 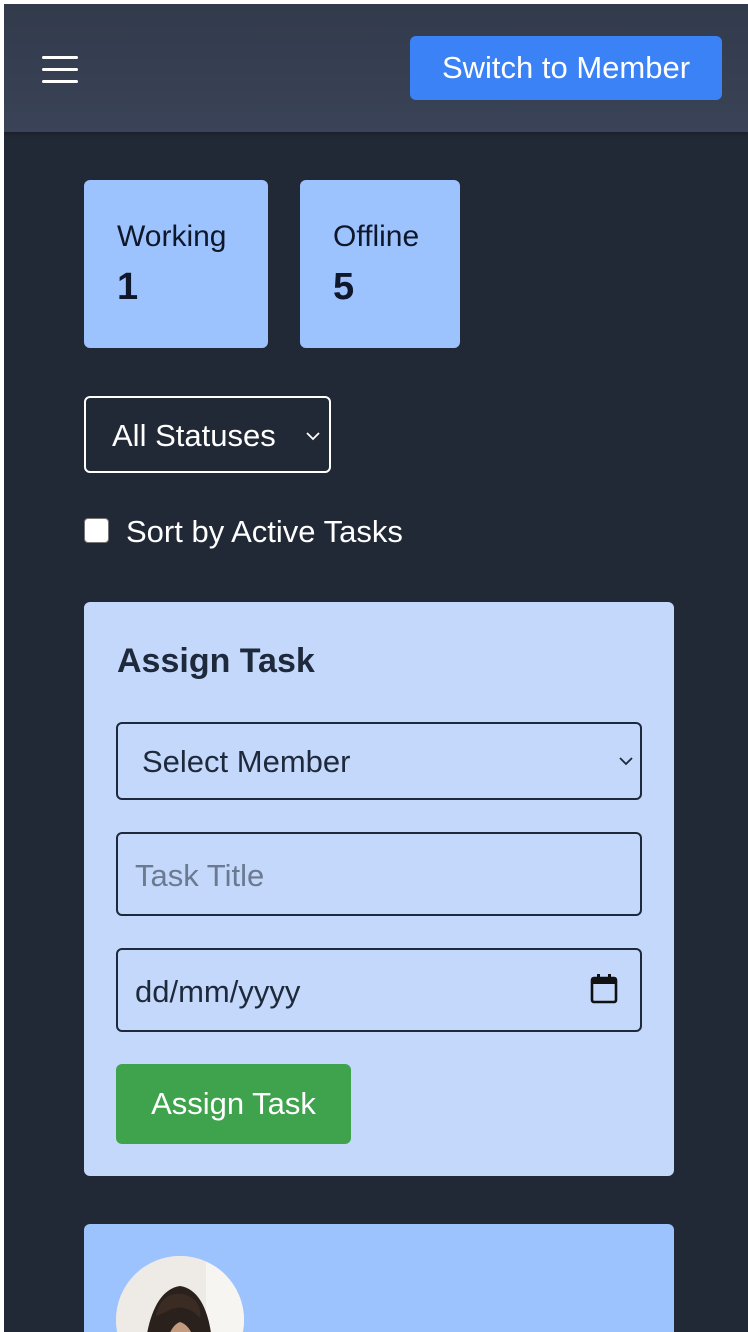 I want to click on member-select: Select Member, so click(x=379, y=761).